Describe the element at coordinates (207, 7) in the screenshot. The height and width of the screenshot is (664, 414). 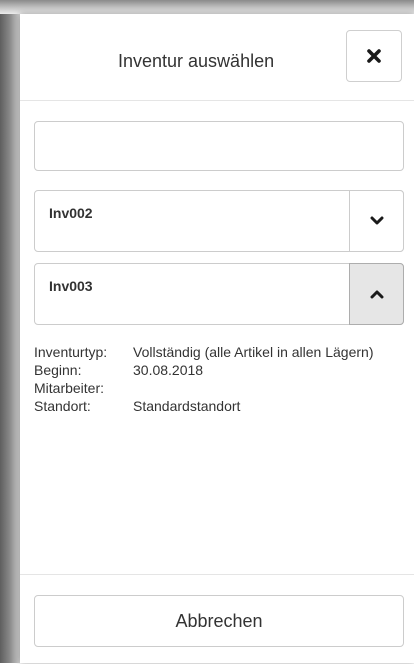
I see `background-overlay-top` at that location.